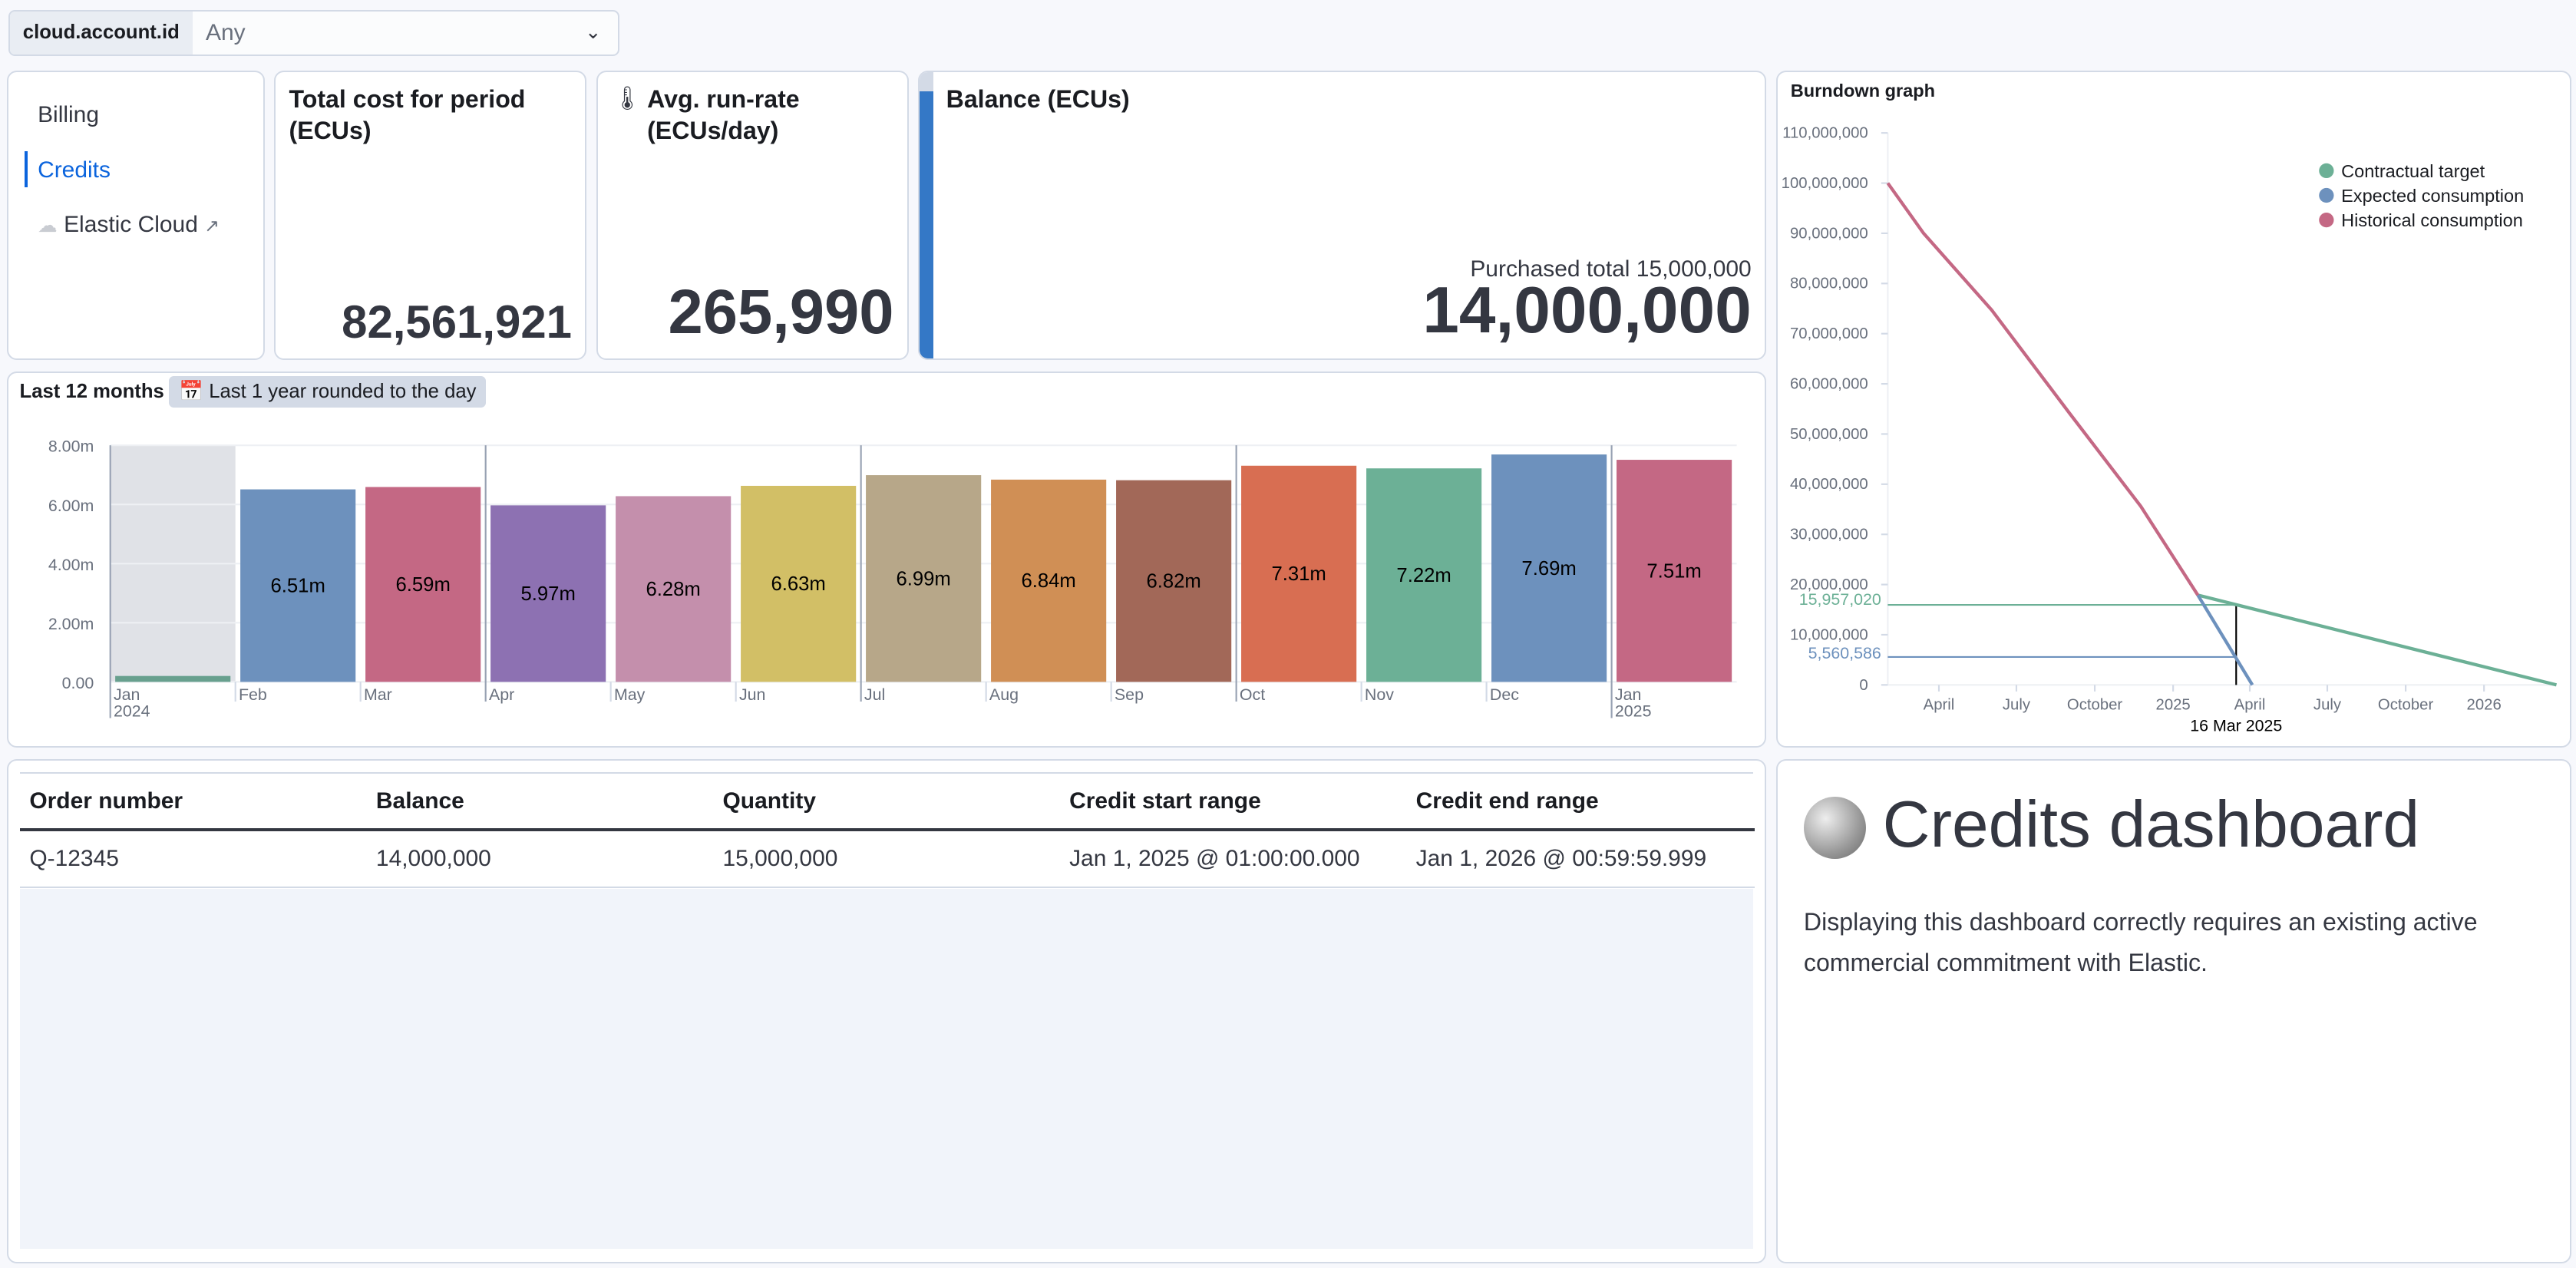 The height and width of the screenshot is (1268, 2576). Describe the element at coordinates (539, 803) in the screenshot. I see `column-header: Balance` at that location.